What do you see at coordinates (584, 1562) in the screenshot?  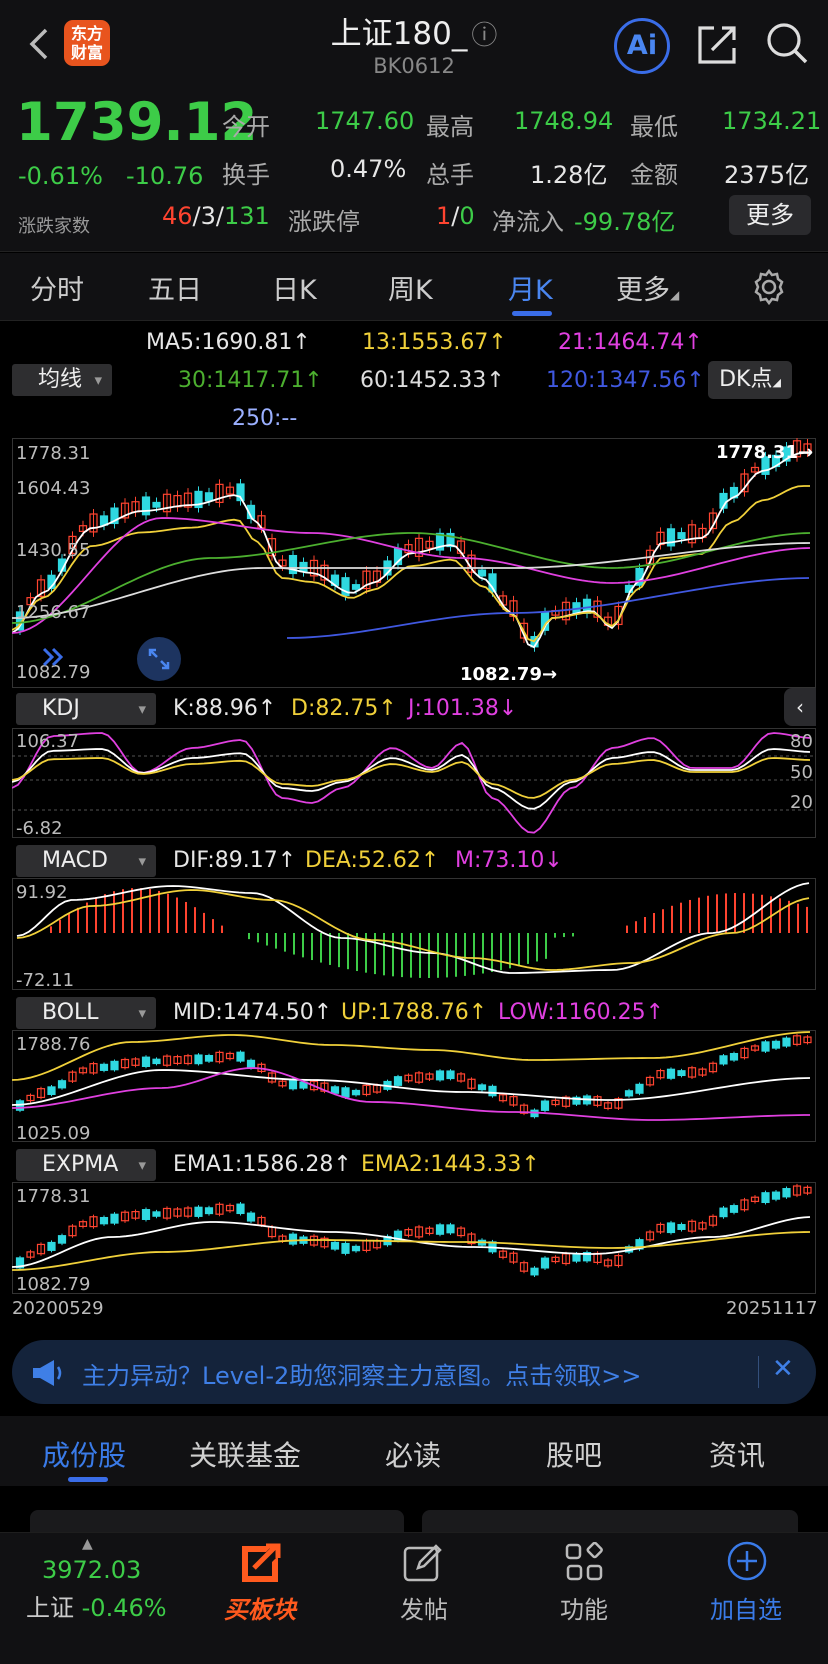 I see `functions-grid-icon` at bounding box center [584, 1562].